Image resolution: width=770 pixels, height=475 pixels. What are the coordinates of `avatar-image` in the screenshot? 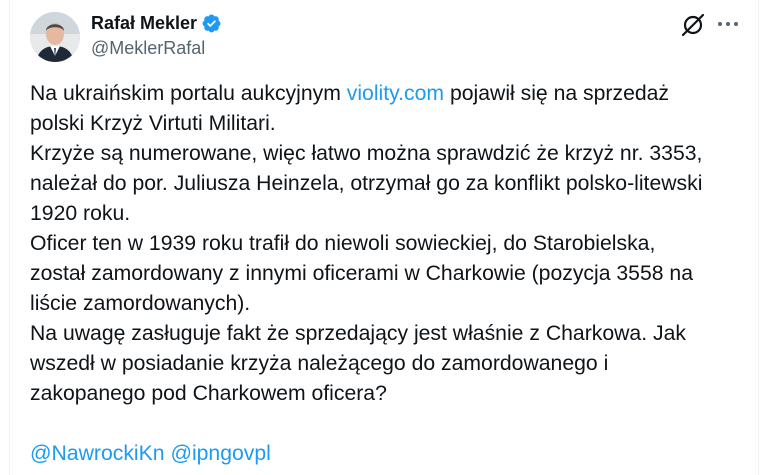 It's located at (55, 37).